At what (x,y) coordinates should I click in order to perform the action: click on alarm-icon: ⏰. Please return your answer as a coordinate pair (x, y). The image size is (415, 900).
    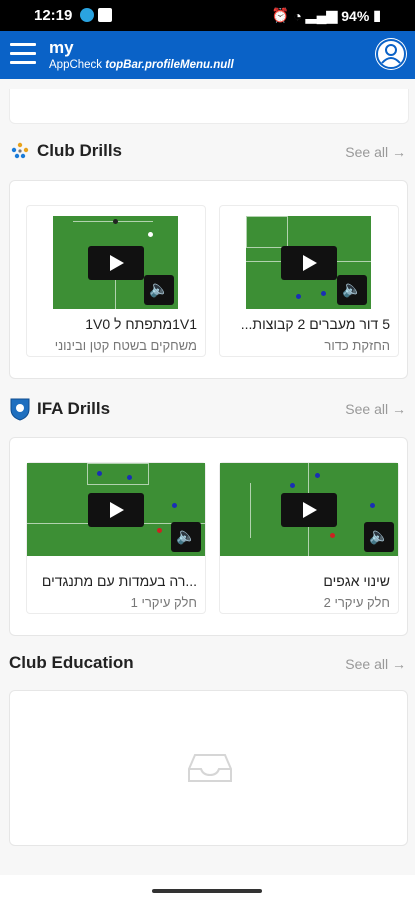
    Looking at the image, I should click on (280, 15).